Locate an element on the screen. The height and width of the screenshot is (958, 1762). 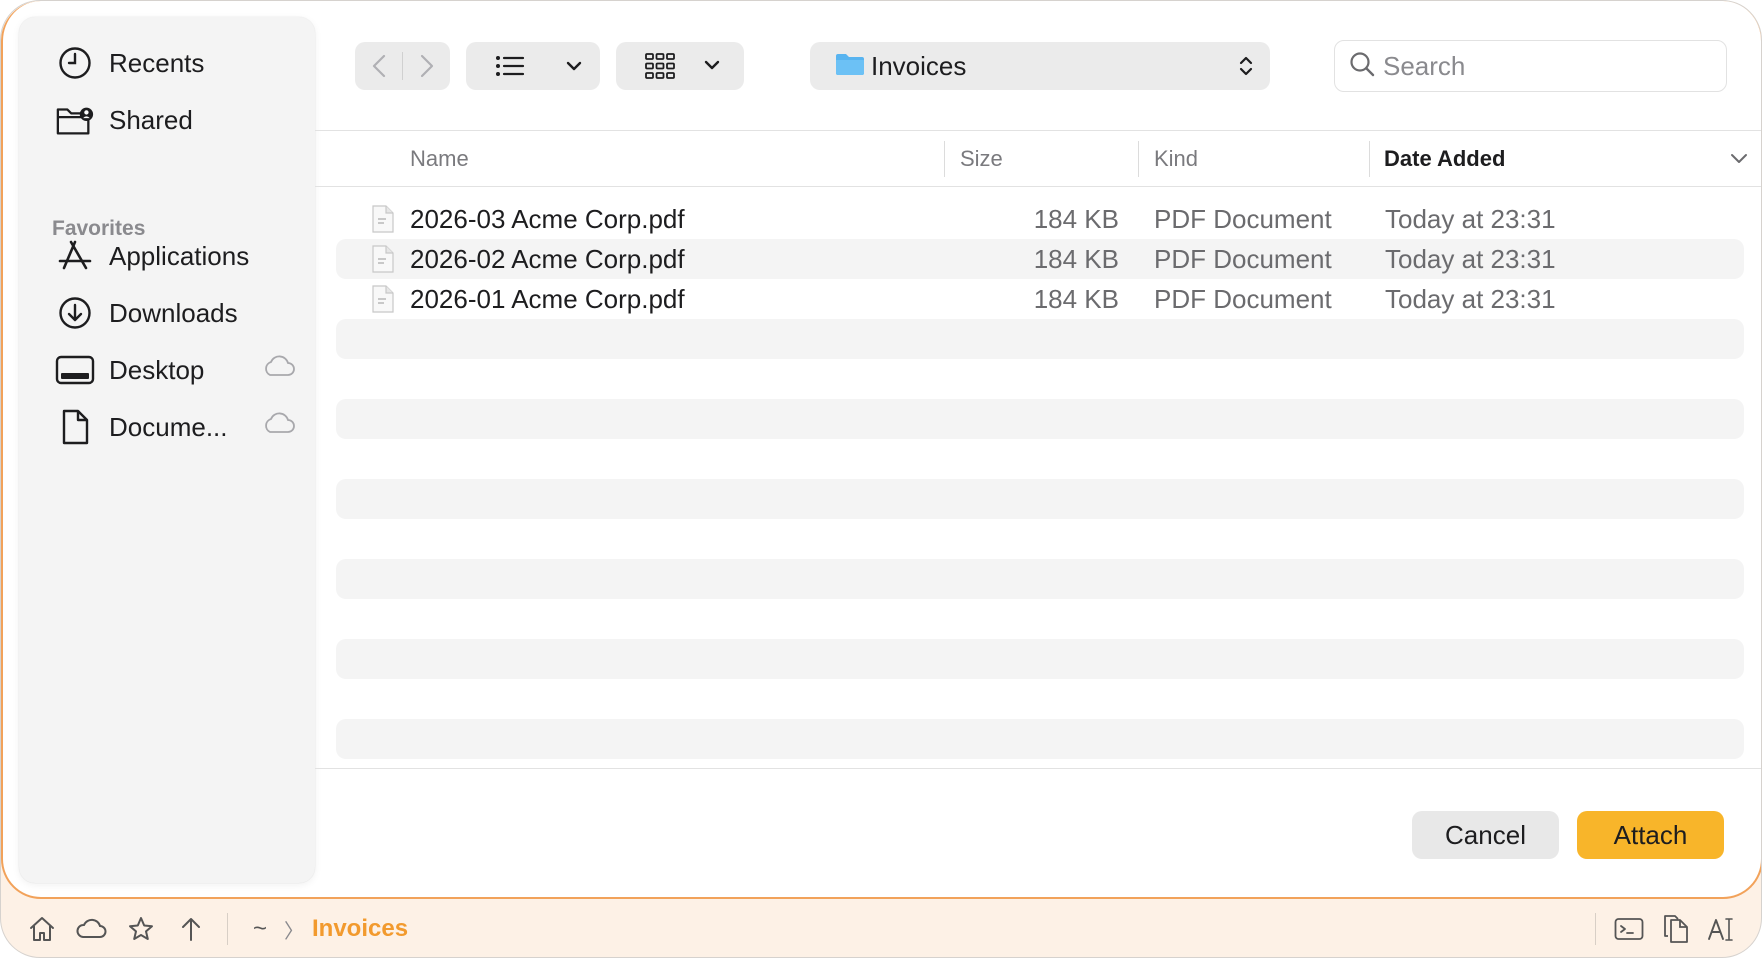
document-icon is located at coordinates (75, 427).